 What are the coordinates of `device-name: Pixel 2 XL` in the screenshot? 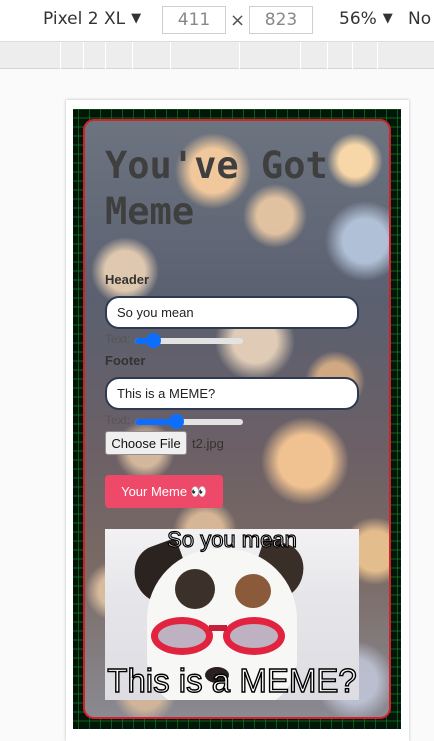 It's located at (84, 19).